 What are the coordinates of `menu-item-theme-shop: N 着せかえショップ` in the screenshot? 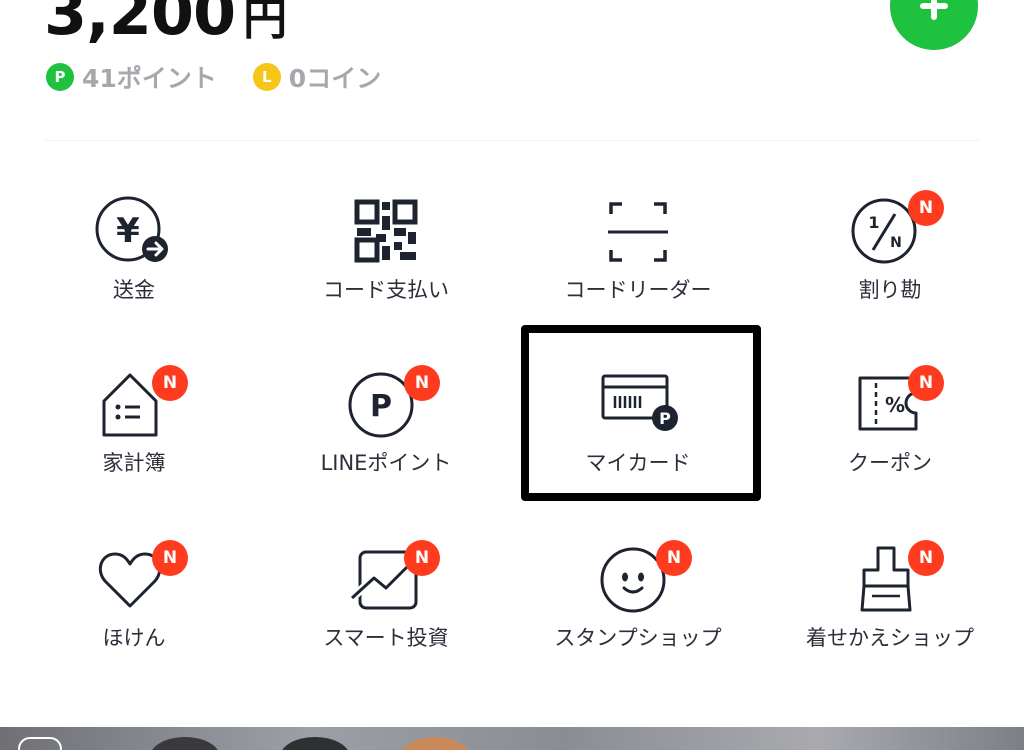 It's located at (890, 610).